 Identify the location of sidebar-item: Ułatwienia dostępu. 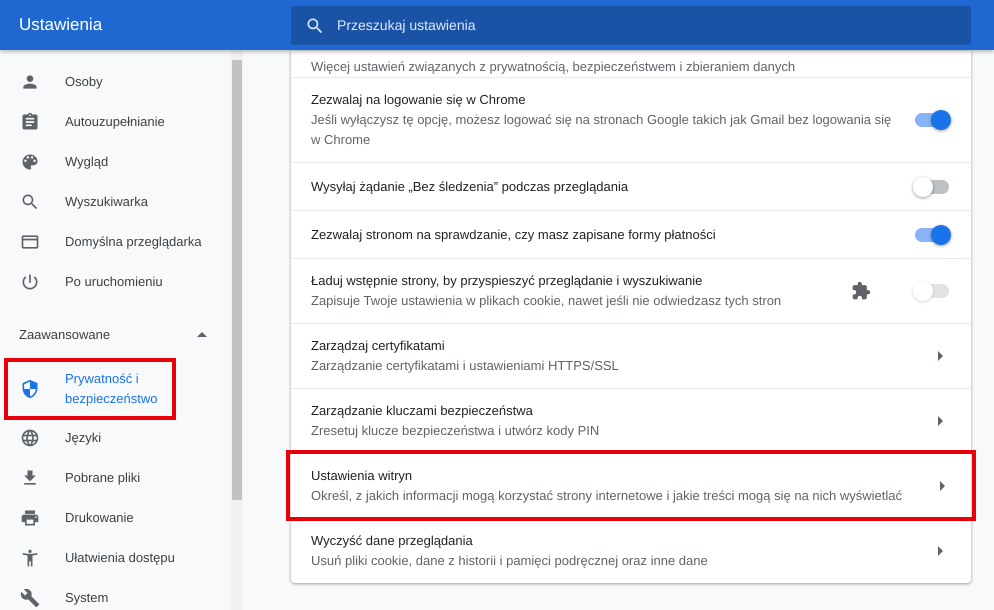
(118, 558).